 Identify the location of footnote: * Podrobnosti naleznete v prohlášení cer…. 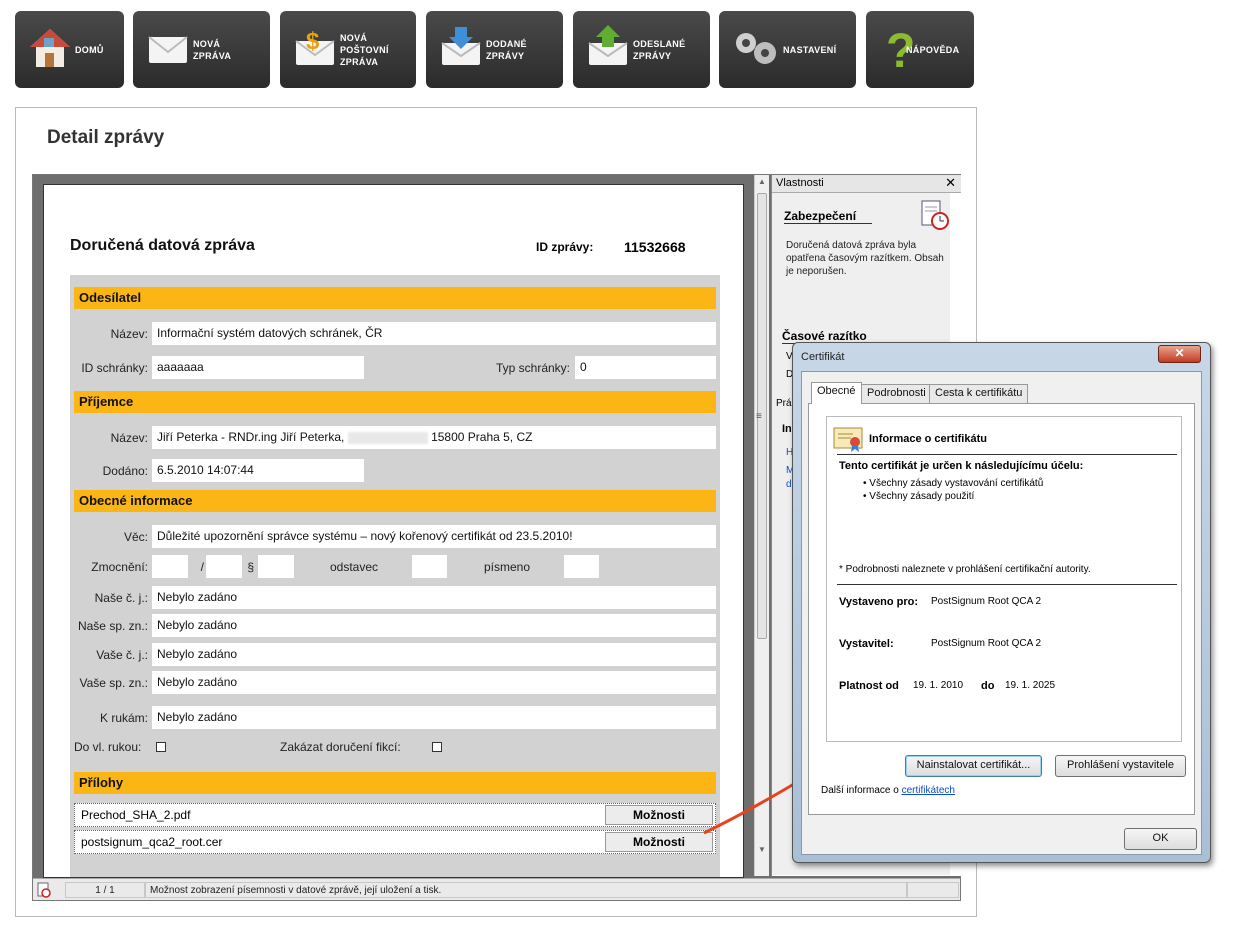
(965, 569).